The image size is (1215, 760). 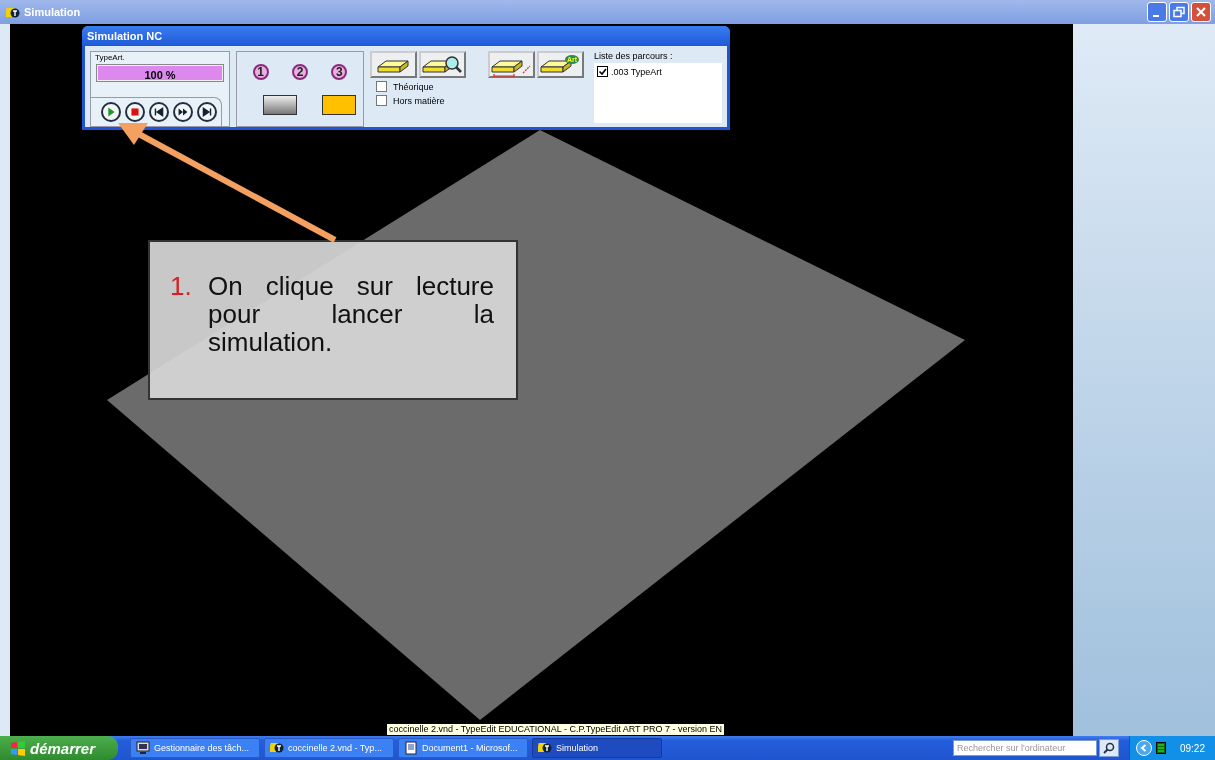 What do you see at coordinates (339, 71) in the screenshot?
I see `step-number: 3` at bounding box center [339, 71].